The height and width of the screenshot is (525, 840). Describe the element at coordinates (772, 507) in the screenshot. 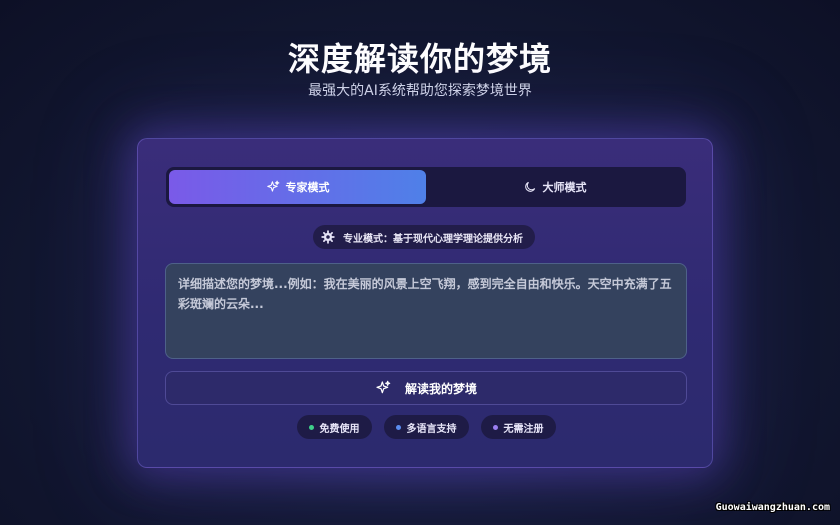

I see `watermark: Guowaiwangzhuan.com` at that location.